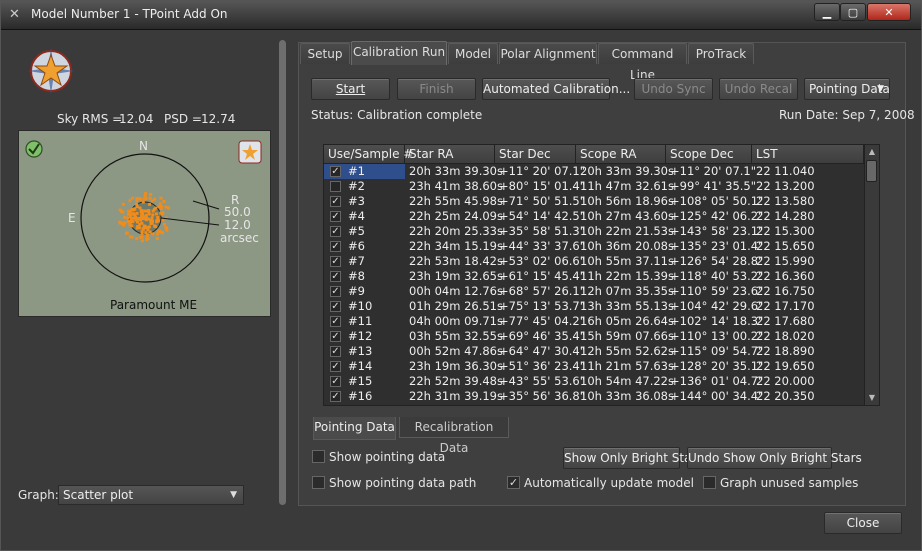 The height and width of the screenshot is (551, 922). I want to click on undo-show-only-bright-stars-button: Undo Show Only Bright Stars, so click(774, 458).